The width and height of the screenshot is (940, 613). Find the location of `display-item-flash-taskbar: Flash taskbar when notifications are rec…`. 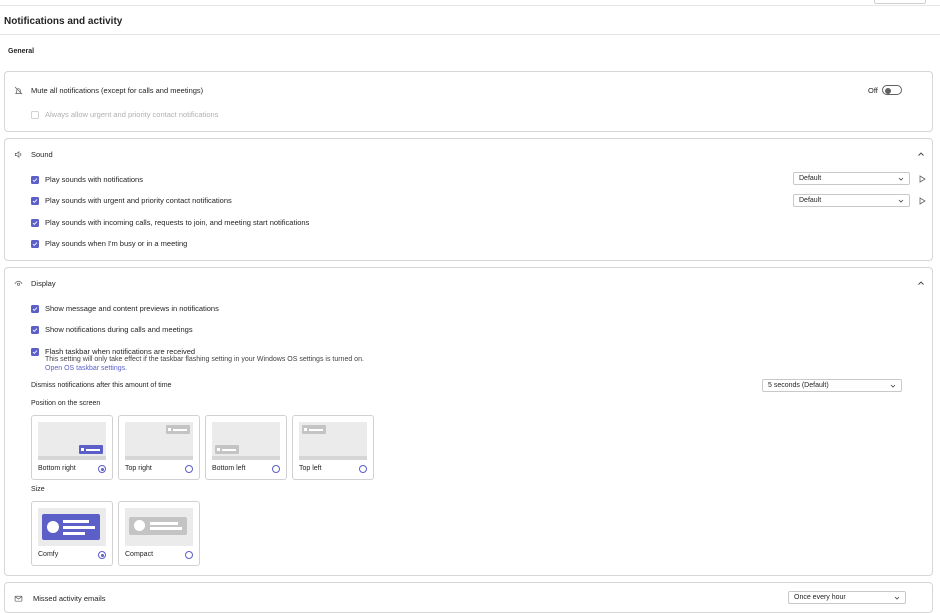

display-item-flash-taskbar: Flash taskbar when notifications are rec… is located at coordinates (113, 351).